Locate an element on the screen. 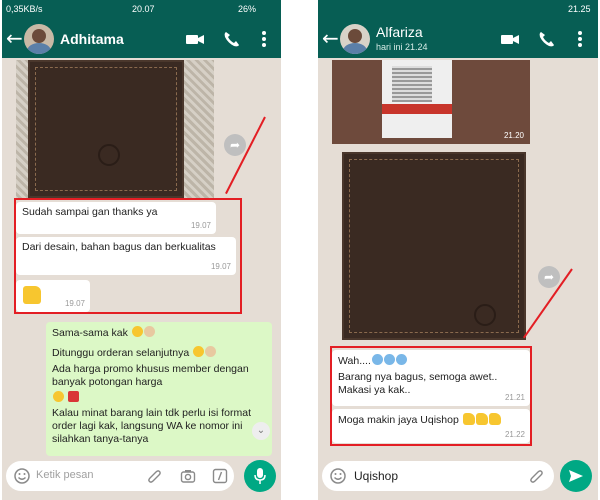 The height and width of the screenshot is (500, 600). heart-eyes-emoji-icon is located at coordinates (58, 396).